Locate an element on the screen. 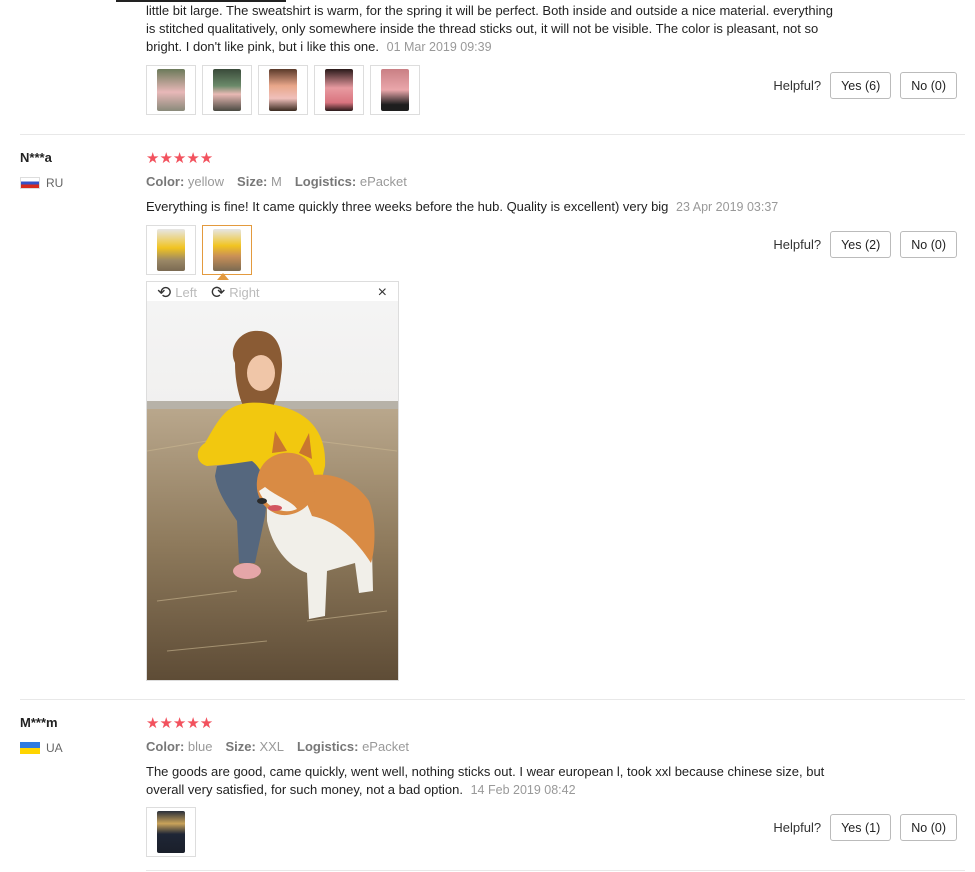 The height and width of the screenshot is (872, 975). attr-color: Color: yellow is located at coordinates (185, 181).